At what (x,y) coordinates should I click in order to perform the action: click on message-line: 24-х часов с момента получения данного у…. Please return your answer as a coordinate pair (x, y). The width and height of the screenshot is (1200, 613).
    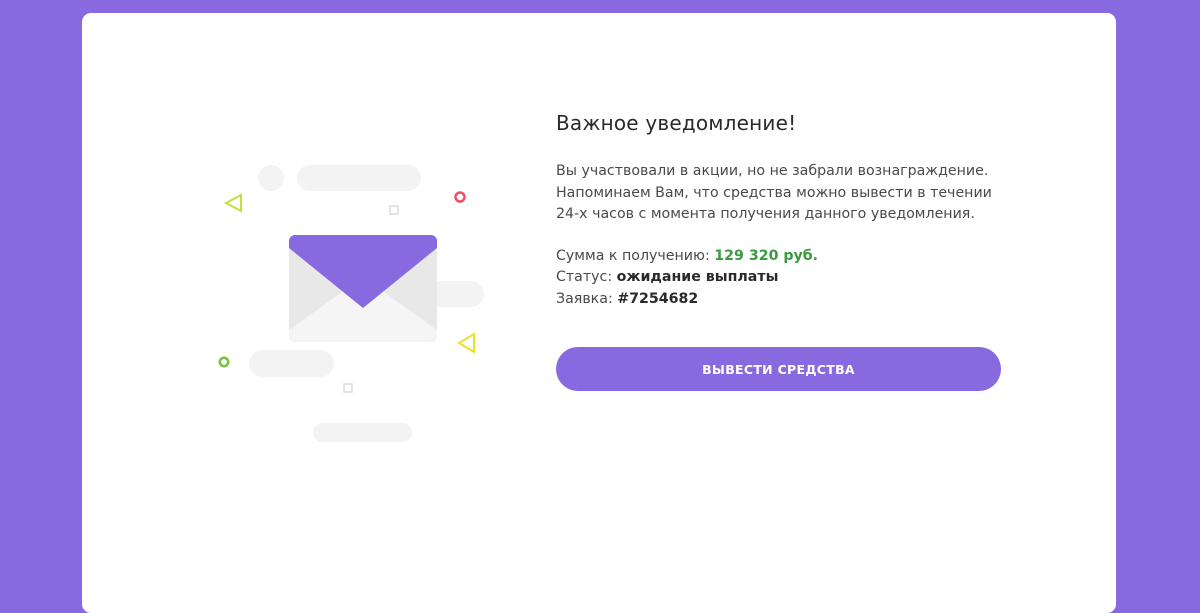
    Looking at the image, I should click on (765, 214).